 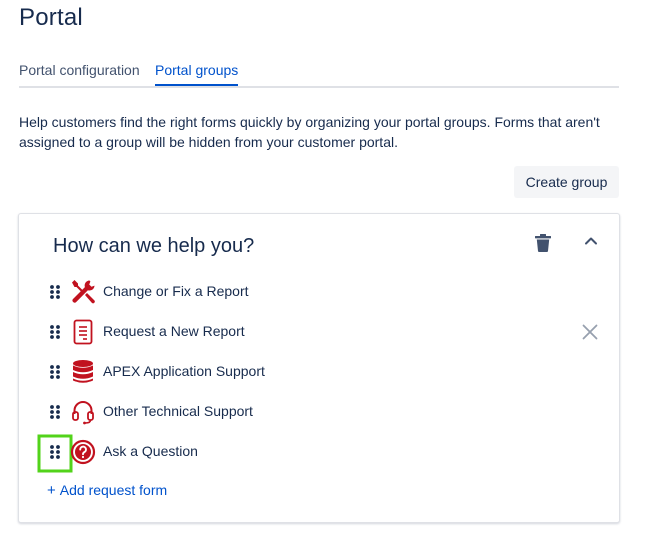 What do you see at coordinates (79, 70) in the screenshot?
I see `tab-portal-configuration: Portal configuration` at bounding box center [79, 70].